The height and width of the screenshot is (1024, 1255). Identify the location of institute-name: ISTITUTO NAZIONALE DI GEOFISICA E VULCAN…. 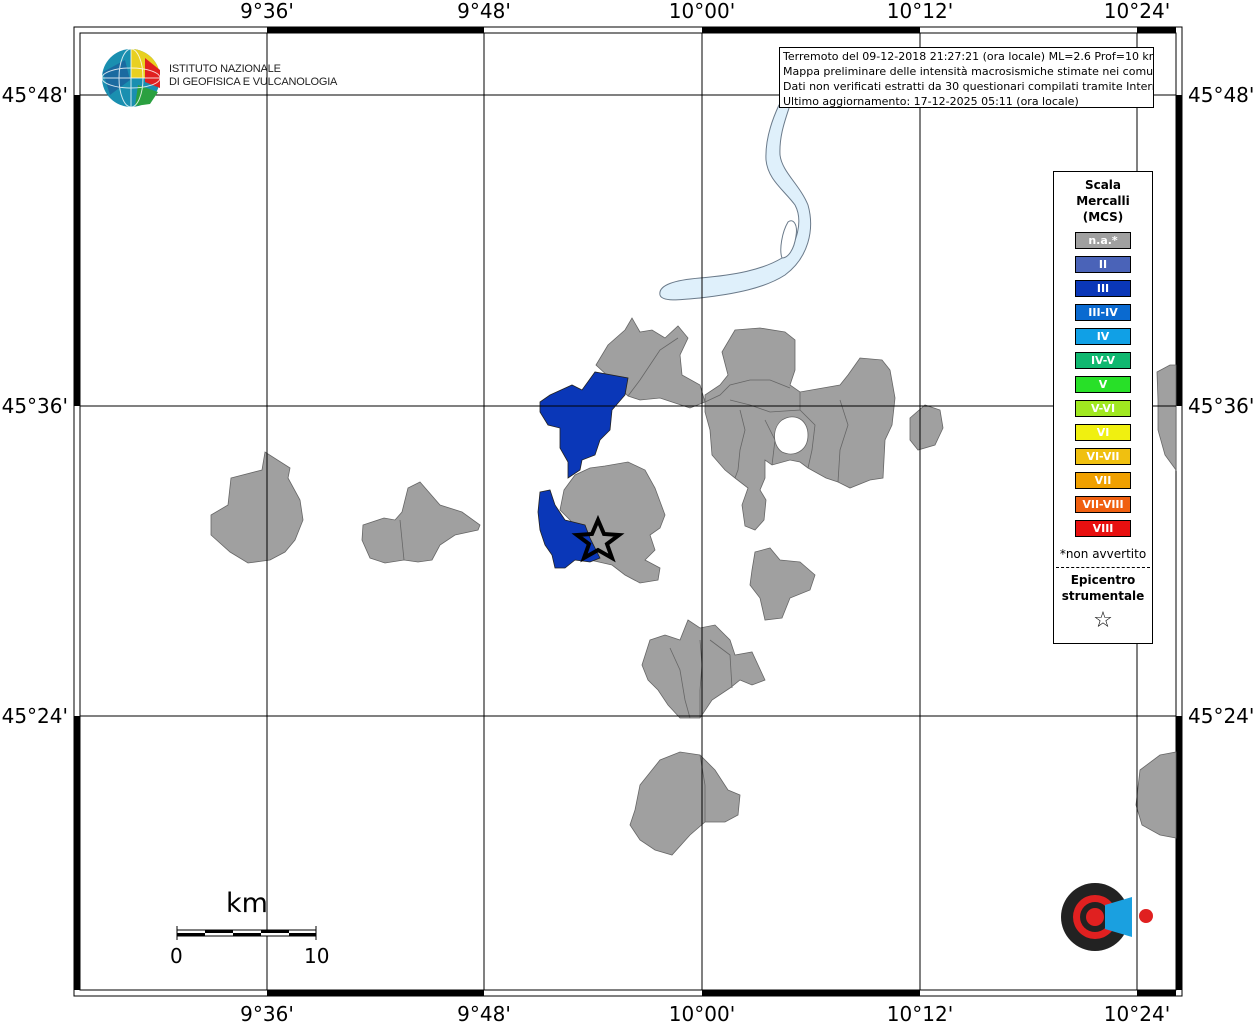
(253, 76).